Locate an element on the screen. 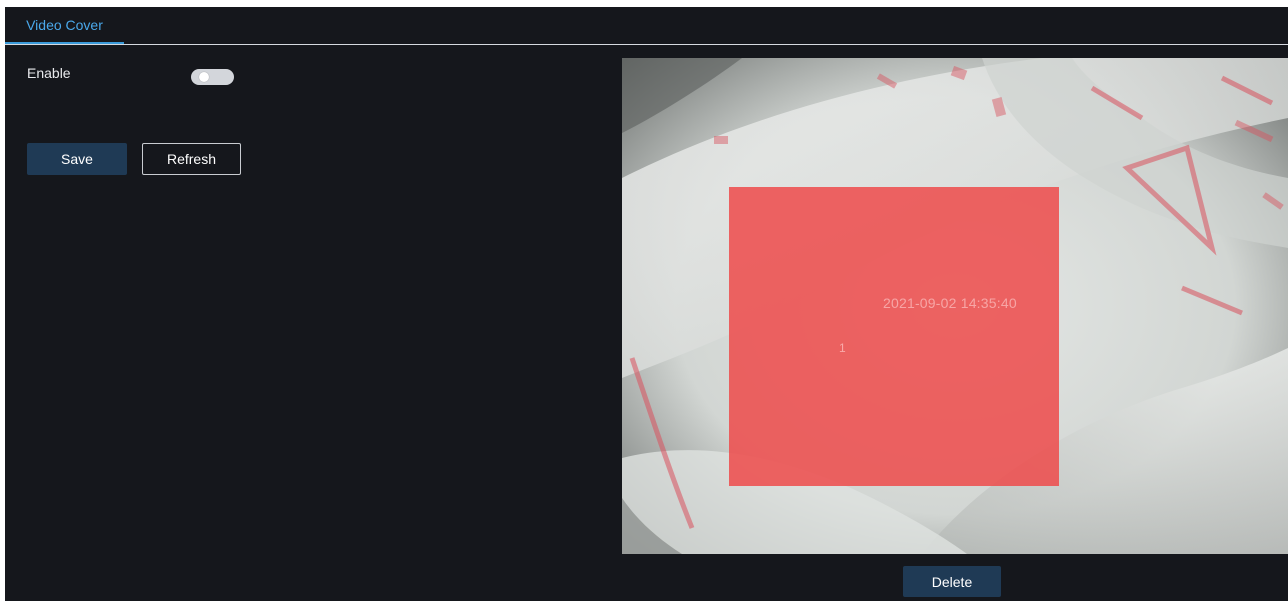 The width and height of the screenshot is (1288, 601). tab-label: Video Cover is located at coordinates (64, 24).